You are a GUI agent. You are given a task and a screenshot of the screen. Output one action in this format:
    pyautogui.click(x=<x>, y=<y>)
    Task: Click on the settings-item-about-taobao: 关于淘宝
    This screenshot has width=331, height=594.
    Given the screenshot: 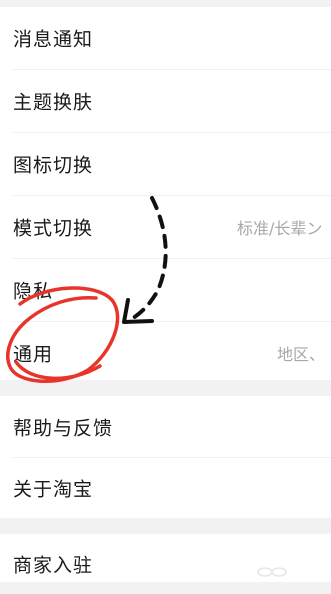 What is the action you would take?
    pyautogui.click(x=165, y=488)
    